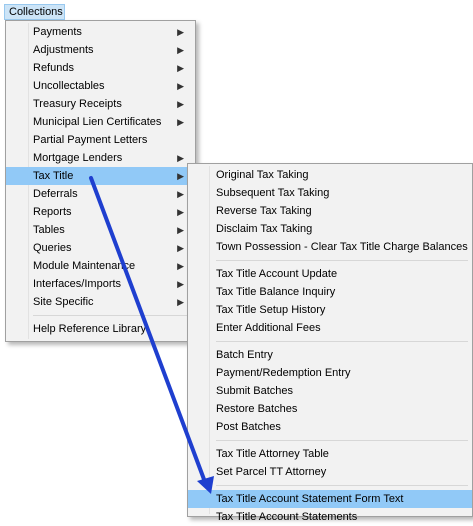  Describe the element at coordinates (330, 499) in the screenshot. I see `submenu-item-account-statement-form-text: Tax Title Account Statement Form Text` at that location.